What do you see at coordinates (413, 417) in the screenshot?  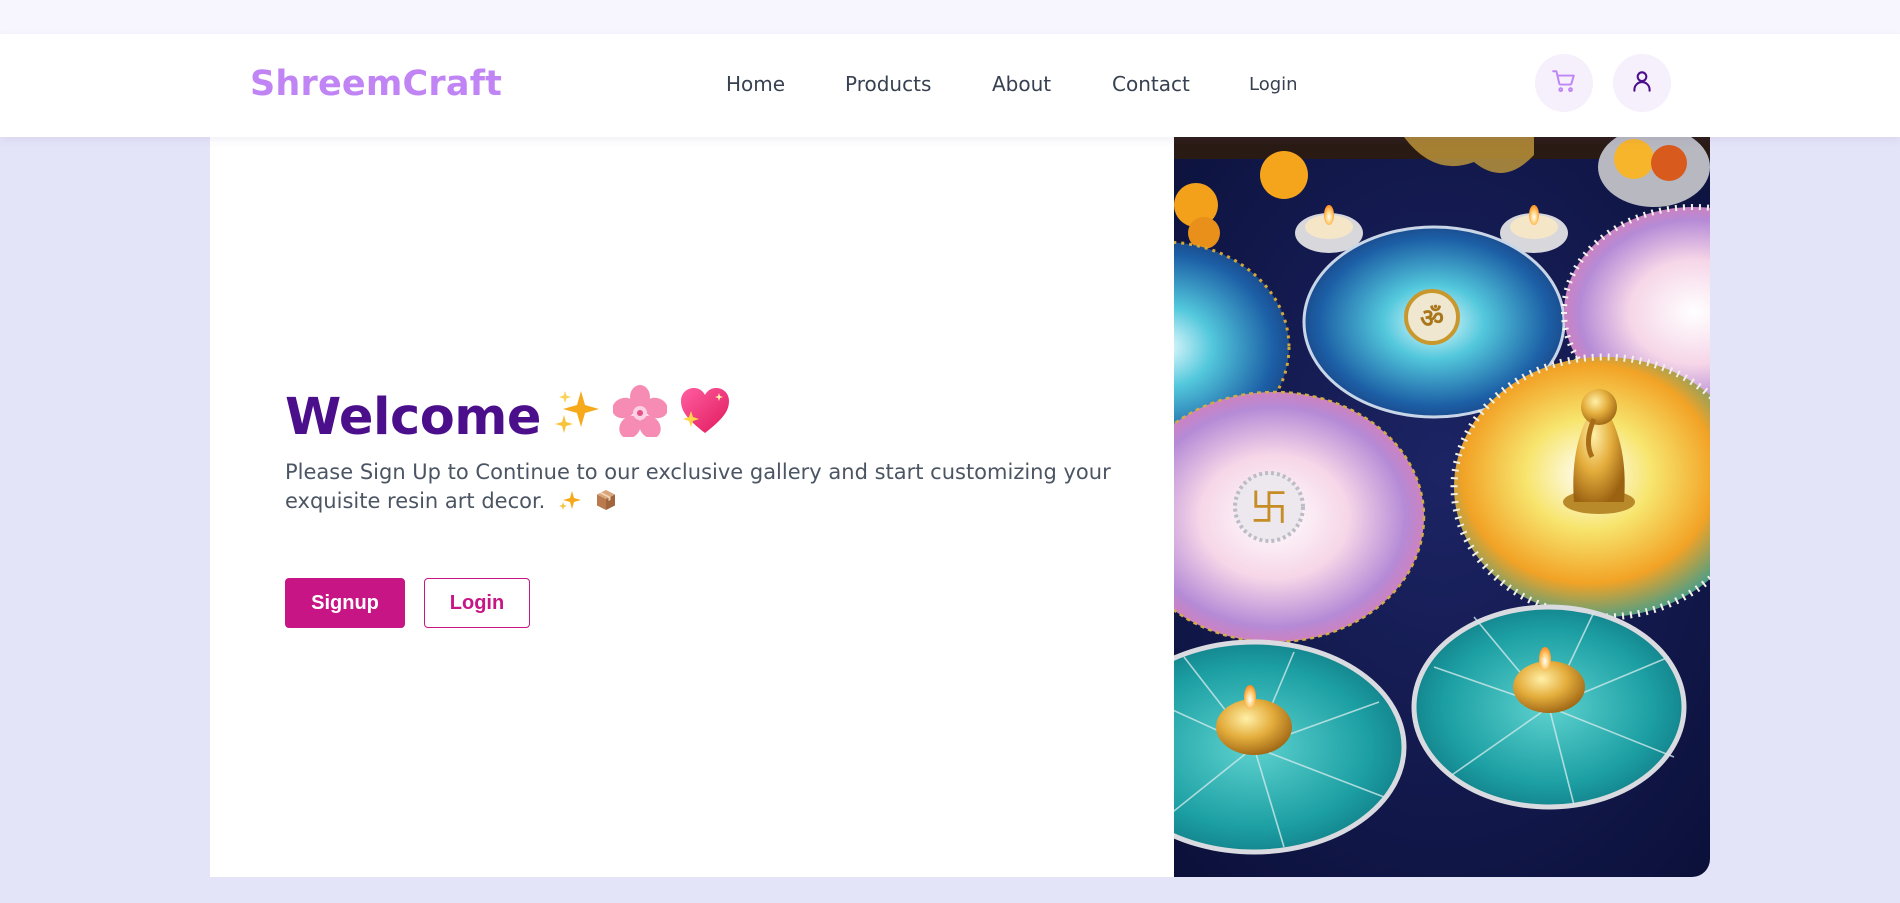 I see `welcome-title: Welcome` at bounding box center [413, 417].